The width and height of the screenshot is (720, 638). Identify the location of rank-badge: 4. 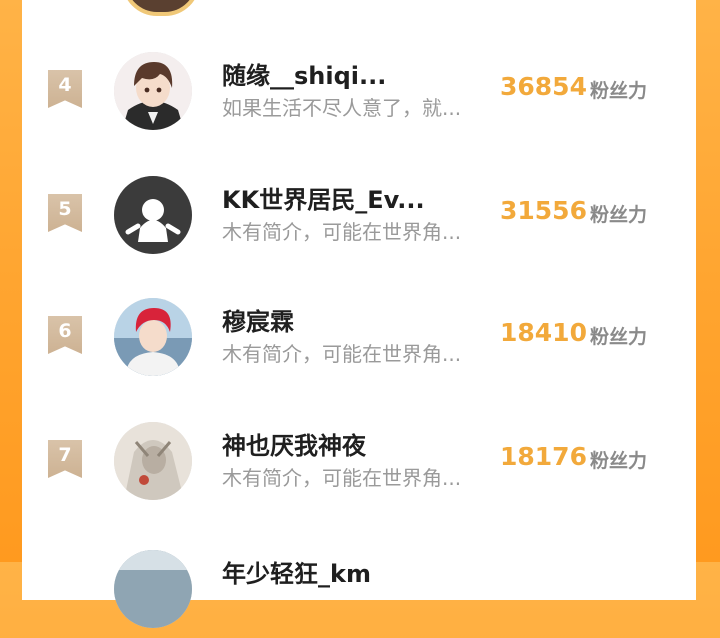
(65, 89).